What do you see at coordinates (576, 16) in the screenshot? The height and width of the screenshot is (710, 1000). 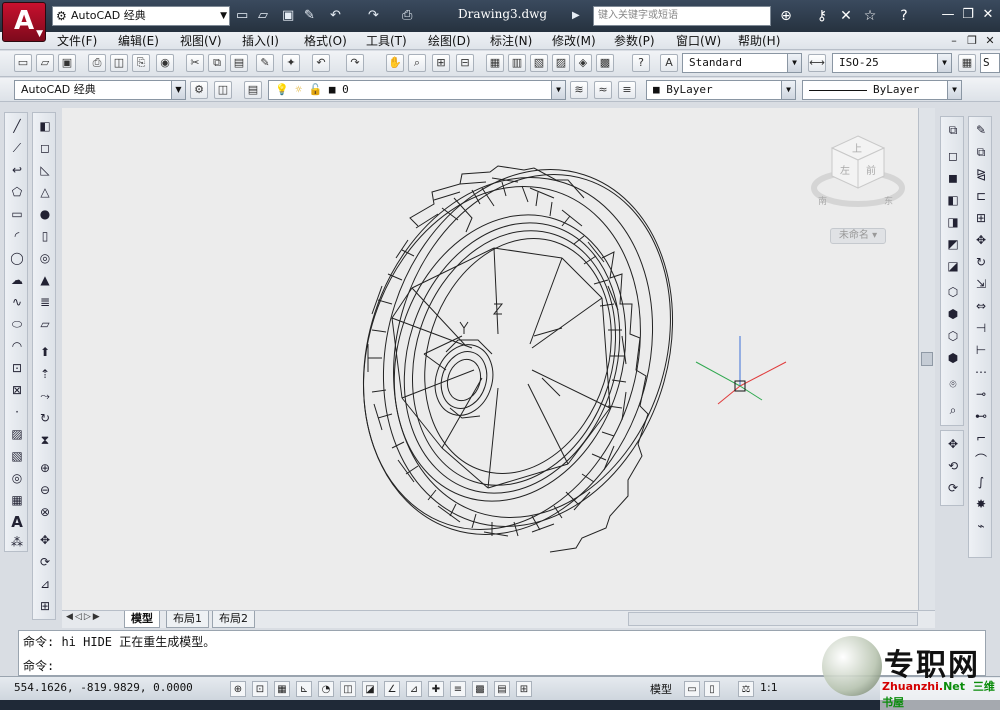 I see `chevron-right-icon: ▶` at bounding box center [576, 16].